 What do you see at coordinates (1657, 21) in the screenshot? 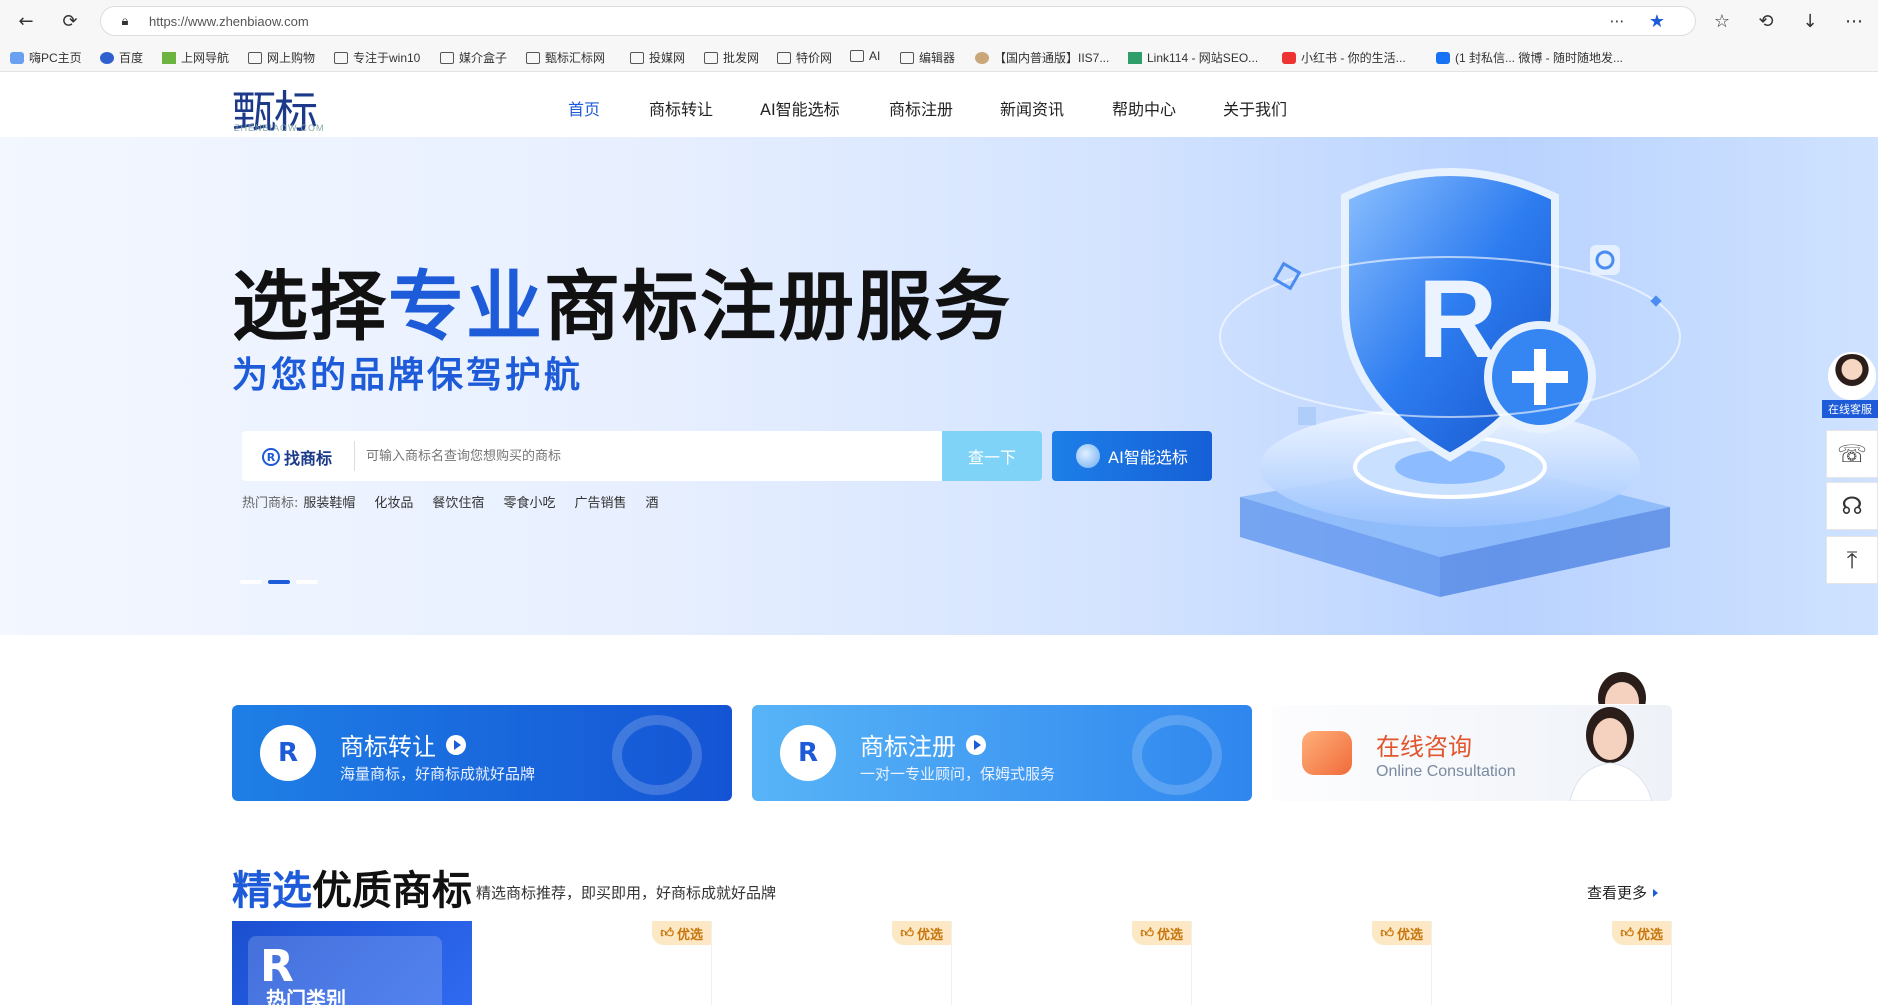
I see `favorite-star-icon: ★` at bounding box center [1657, 21].